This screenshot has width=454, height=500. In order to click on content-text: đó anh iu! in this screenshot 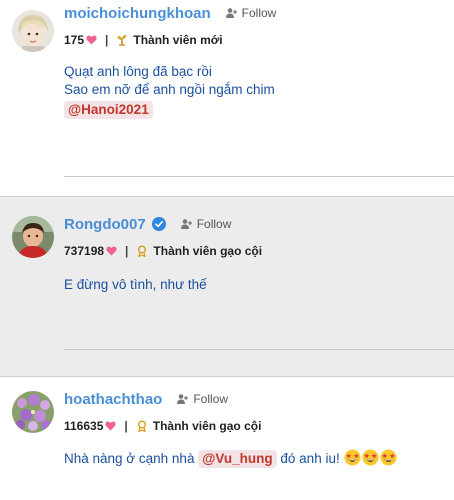, I will do `click(310, 458)`.